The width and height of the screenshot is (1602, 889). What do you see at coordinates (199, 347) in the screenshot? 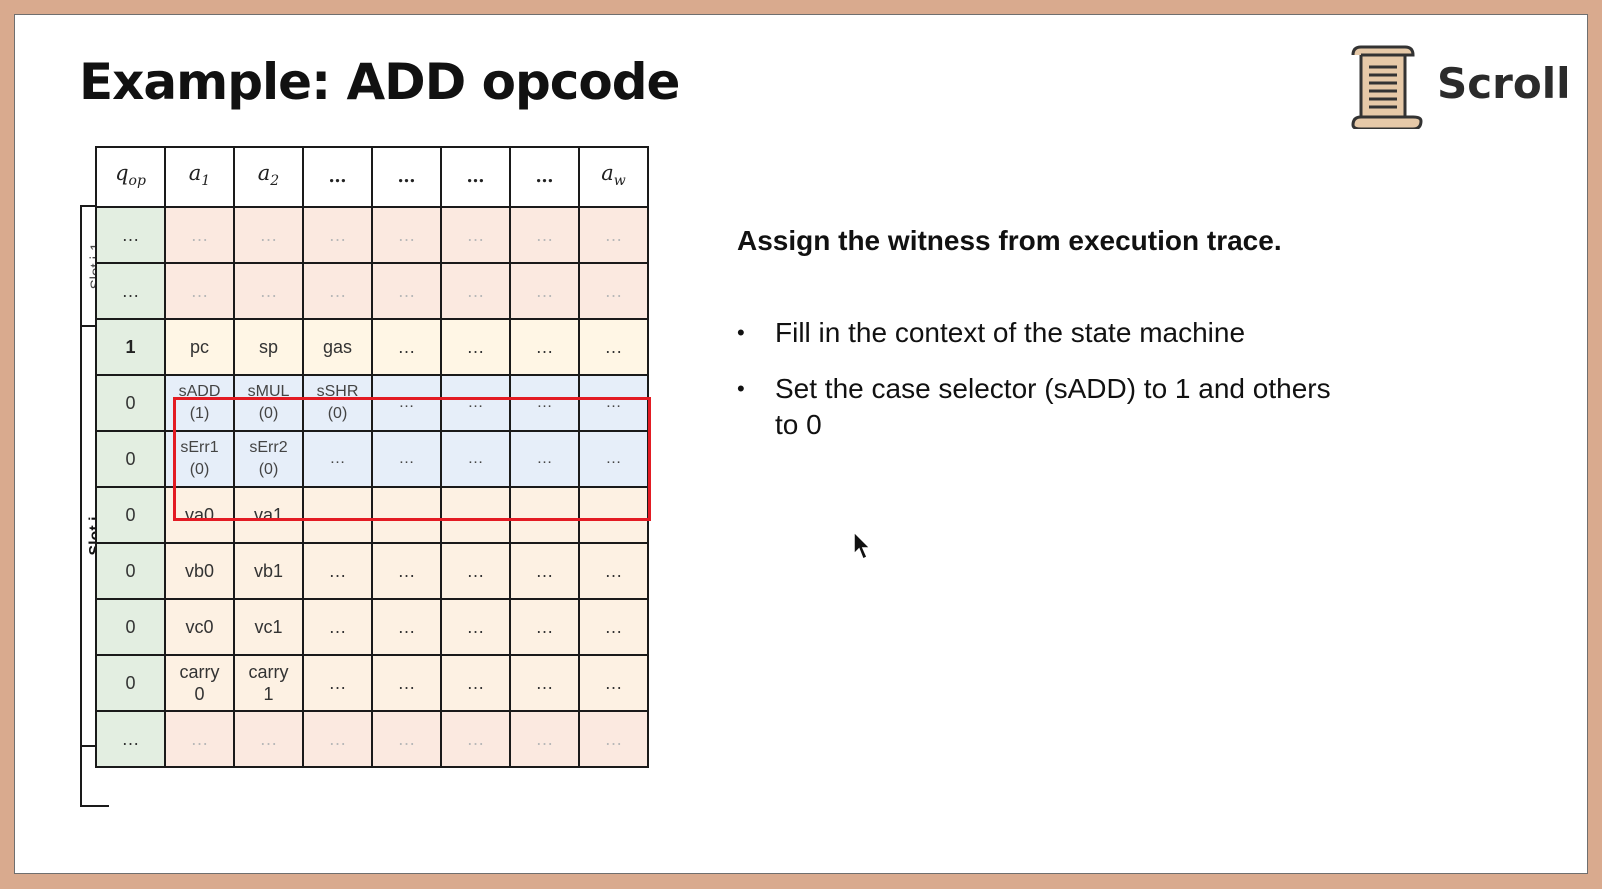
I see `table-cell: pc` at bounding box center [199, 347].